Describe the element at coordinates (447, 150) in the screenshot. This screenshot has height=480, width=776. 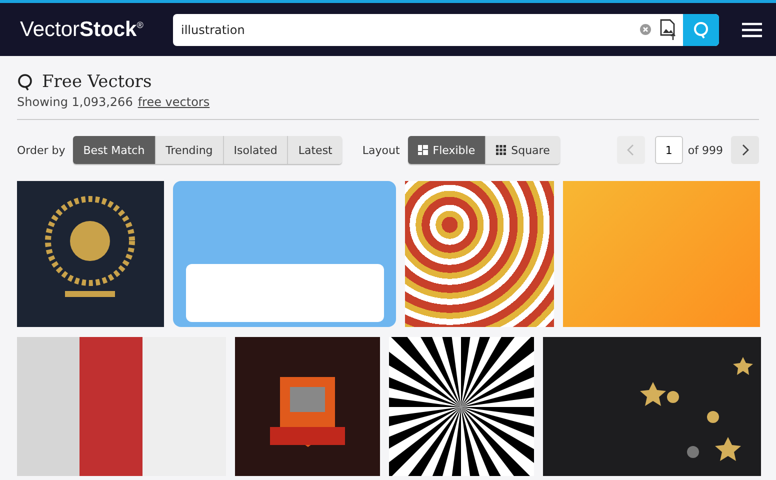
I see `layout-option: Flexible` at that location.